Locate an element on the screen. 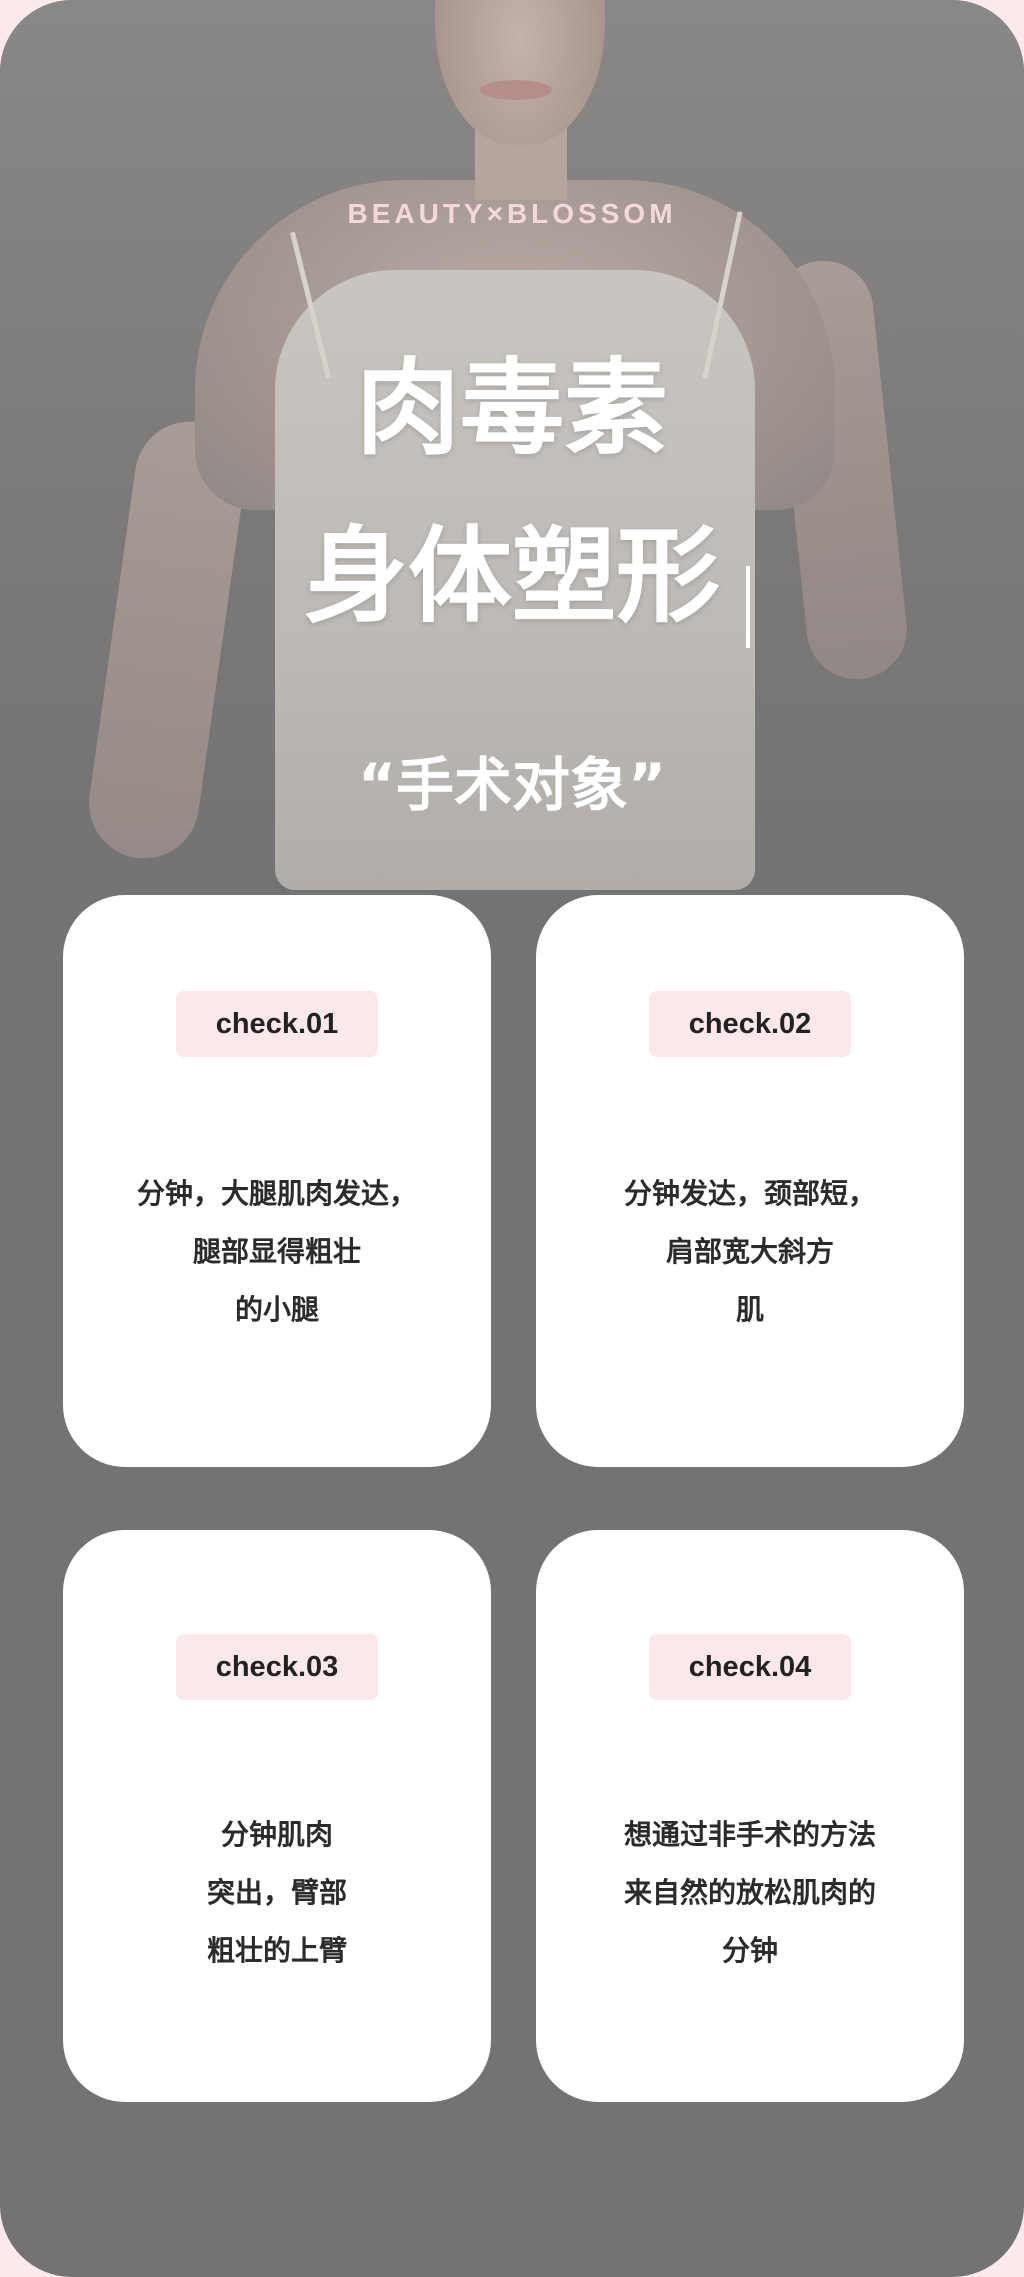 The image size is (1024, 2277). page-title-line2: 身体塑形 is located at coordinates (511, 576).